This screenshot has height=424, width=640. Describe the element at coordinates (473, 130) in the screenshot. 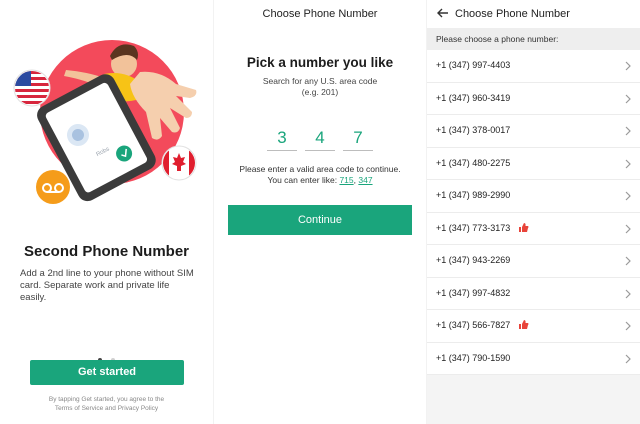

I see `phone-number-text: +1 (347) 378-0017` at that location.